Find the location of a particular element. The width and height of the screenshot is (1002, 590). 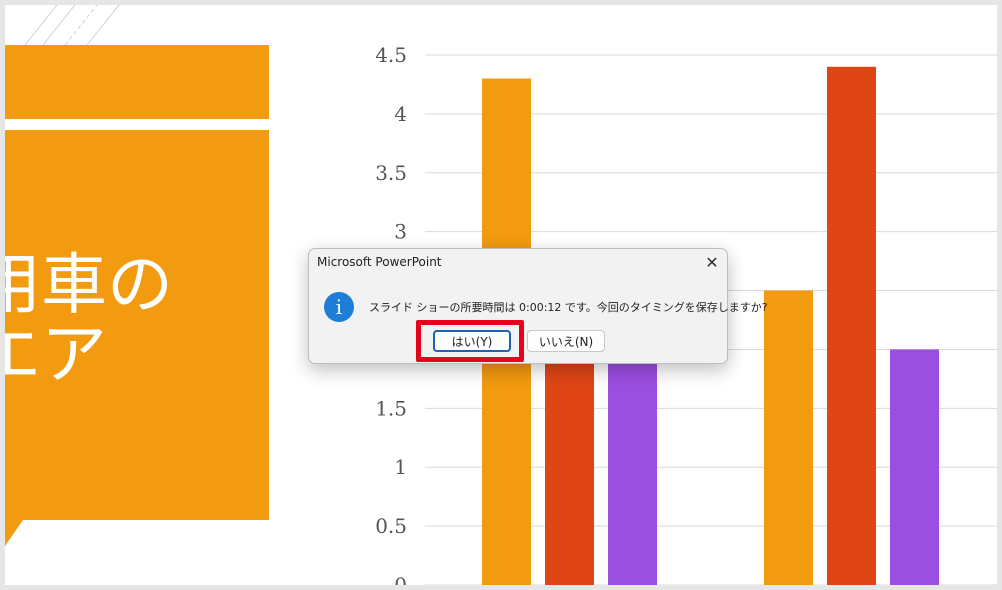

y-tick-label: 4 is located at coordinates (400, 114).